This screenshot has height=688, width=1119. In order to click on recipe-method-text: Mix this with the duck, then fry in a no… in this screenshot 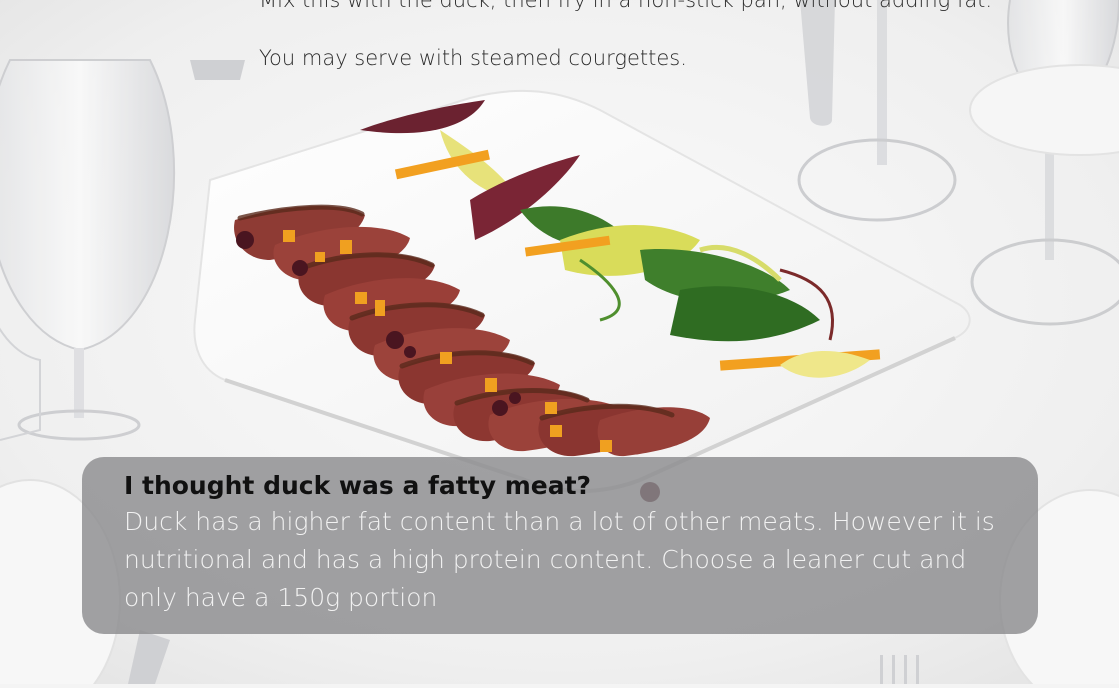, I will do `click(626, 6)`.